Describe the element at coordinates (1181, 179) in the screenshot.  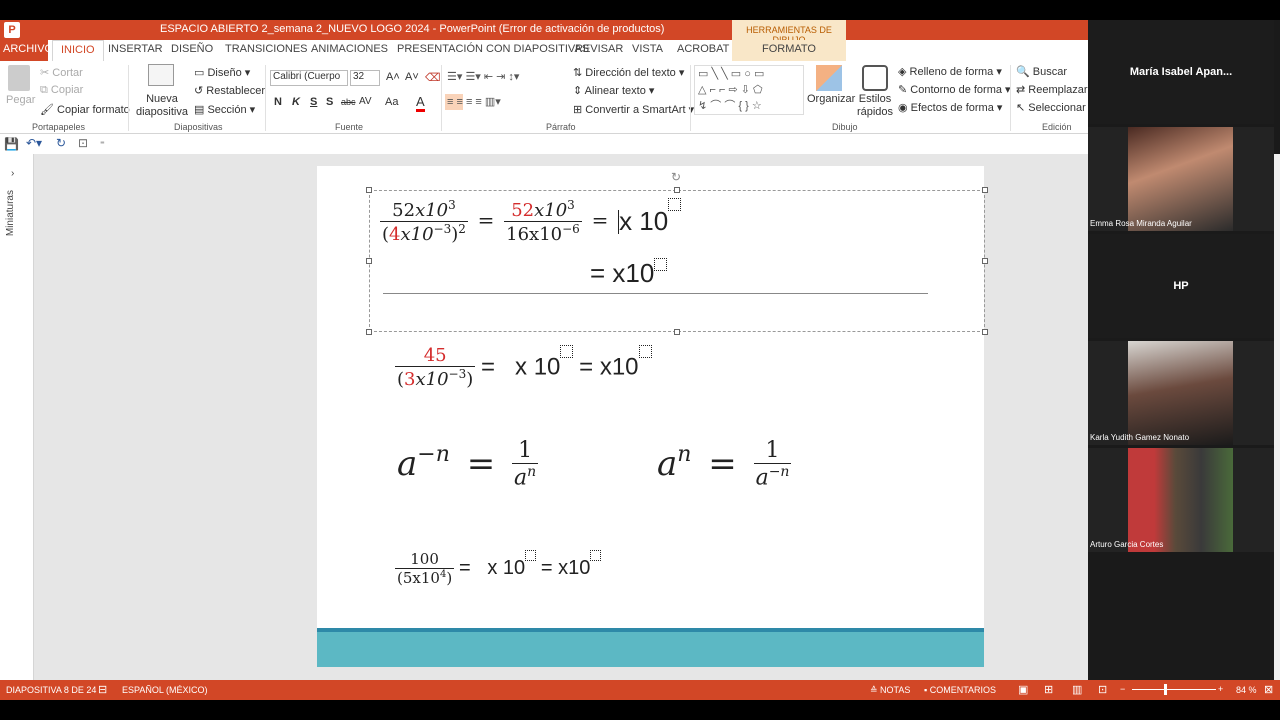
I see `participant-tile: Emma Rosa Miranda Aguilar` at that location.